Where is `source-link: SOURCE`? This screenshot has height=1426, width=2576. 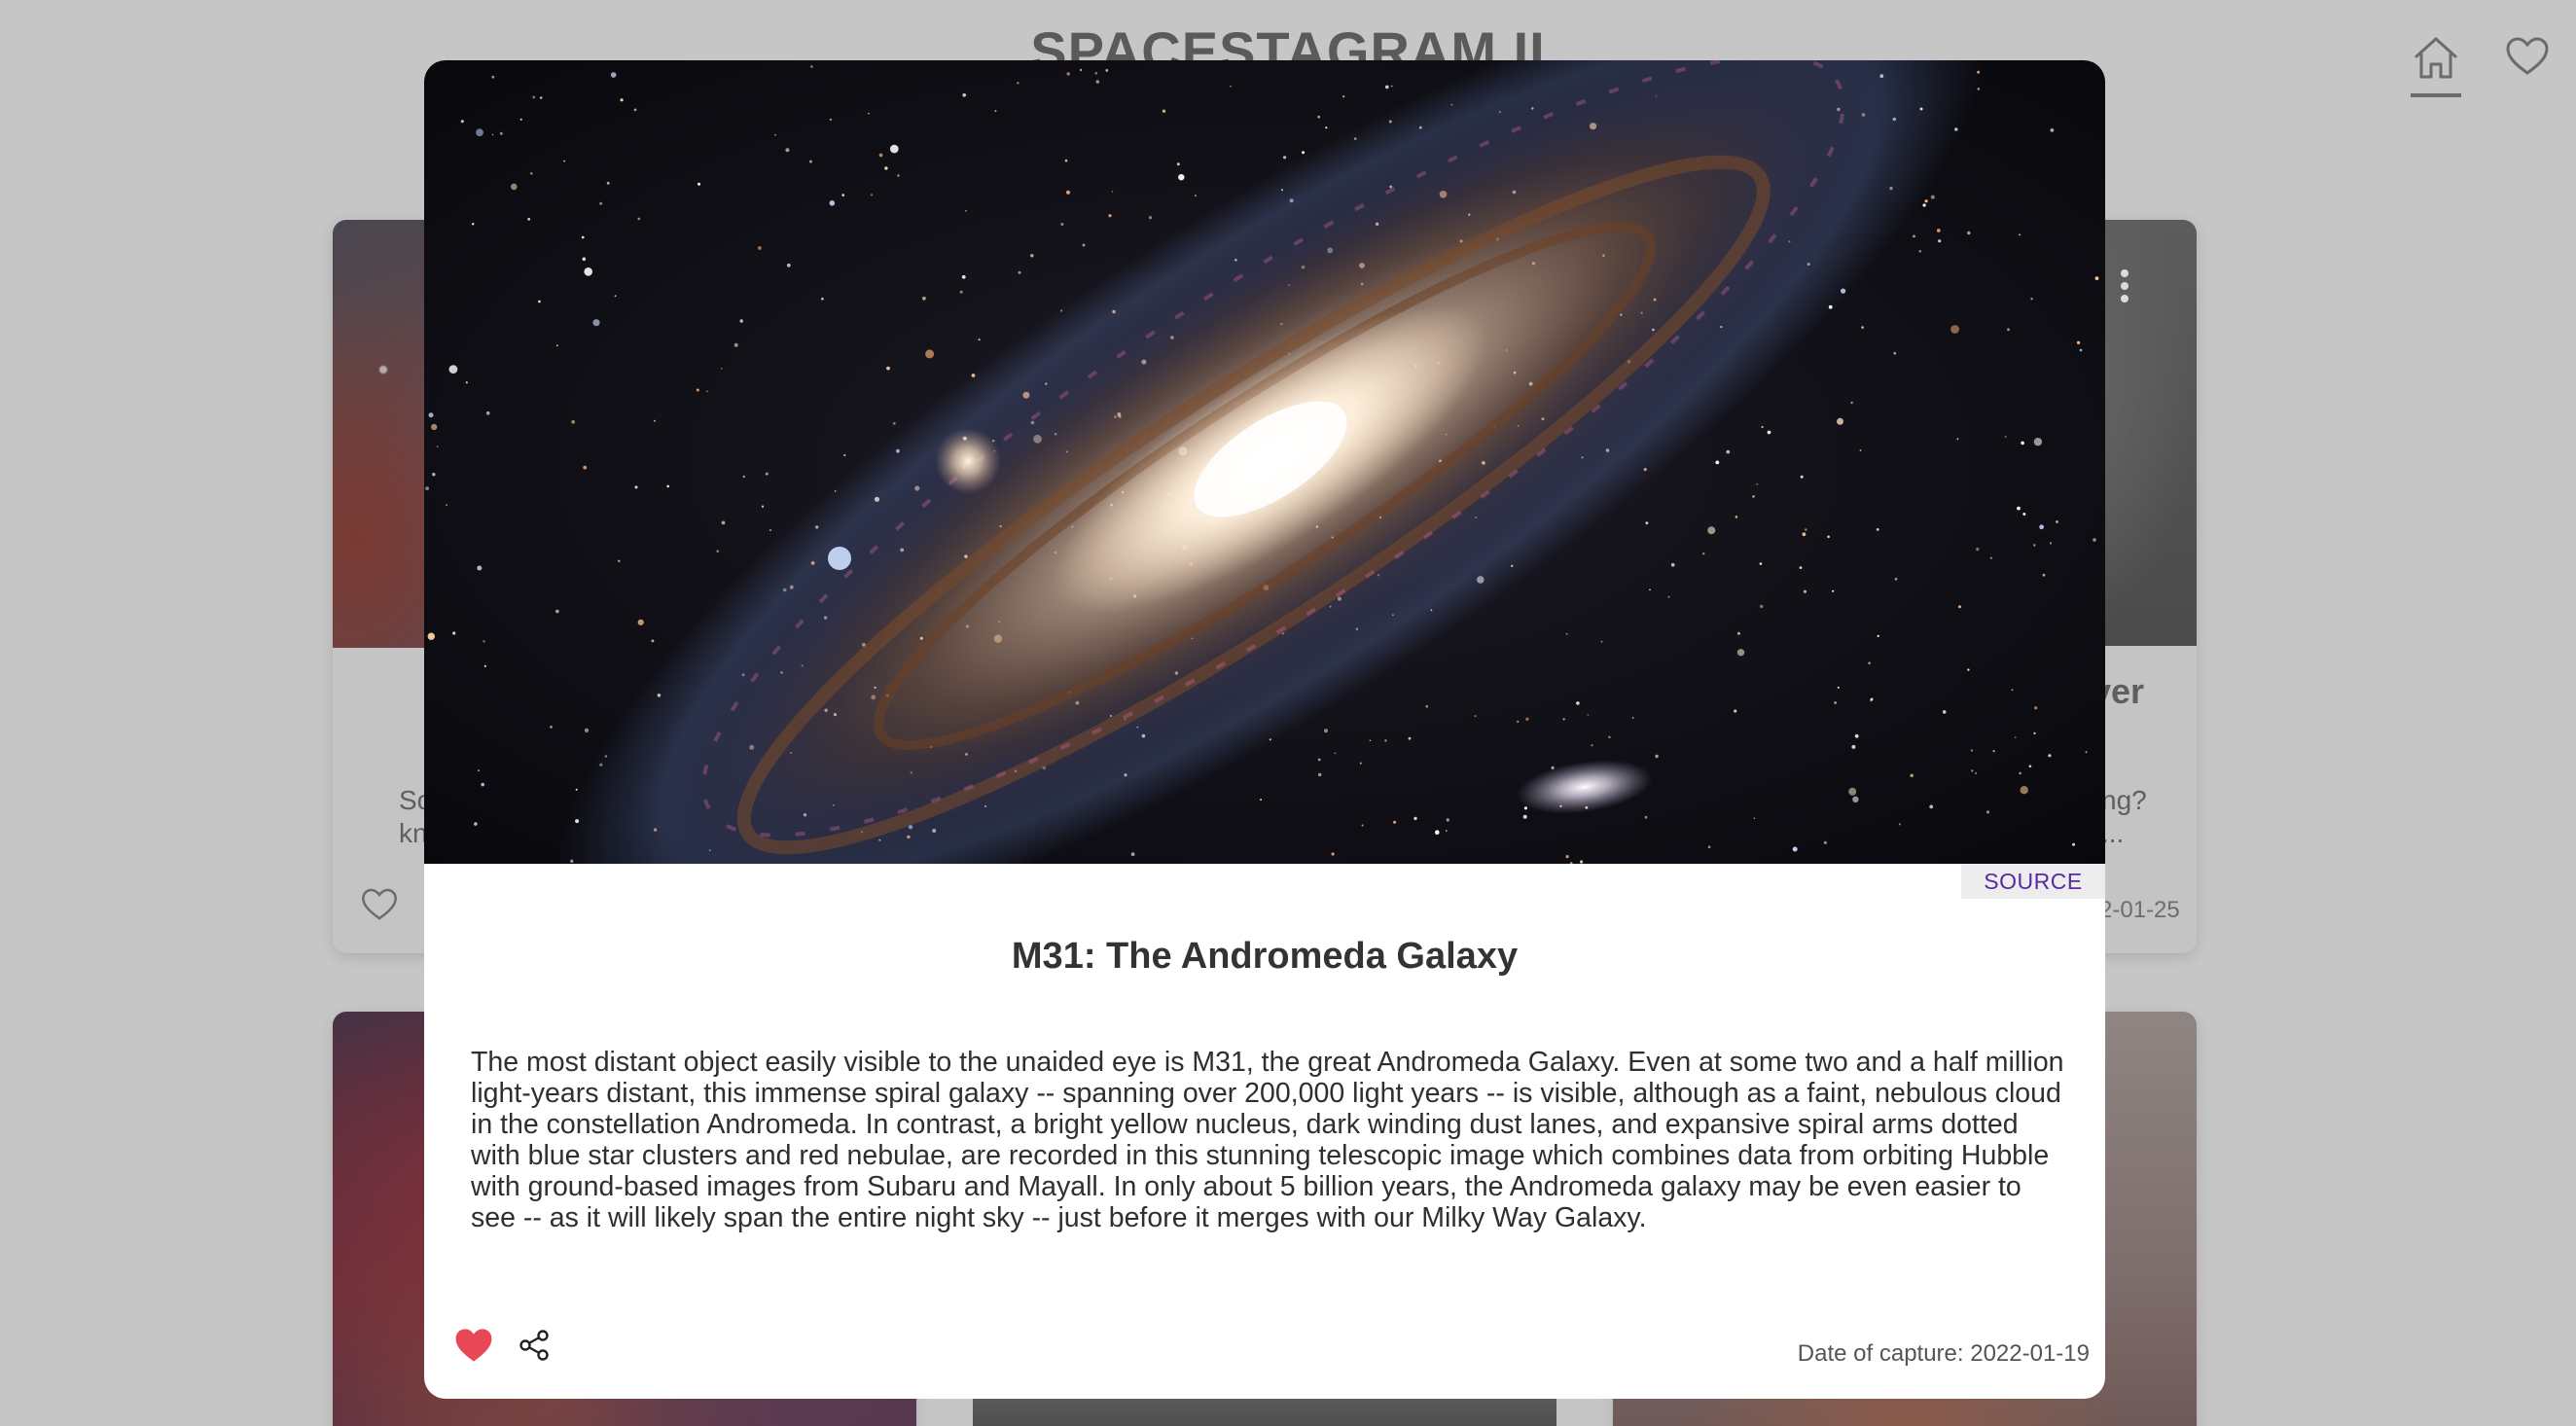
source-link: SOURCE is located at coordinates (2033, 882).